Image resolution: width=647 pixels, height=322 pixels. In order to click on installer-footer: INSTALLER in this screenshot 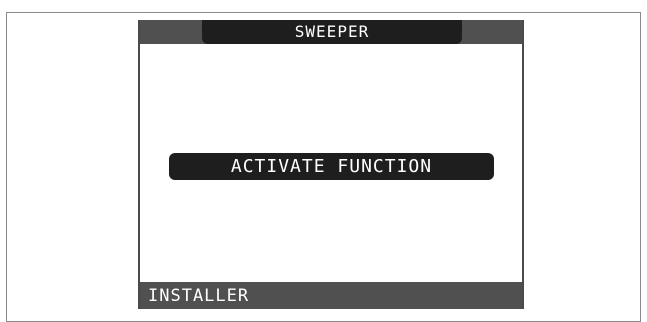, I will do `click(331, 295)`.